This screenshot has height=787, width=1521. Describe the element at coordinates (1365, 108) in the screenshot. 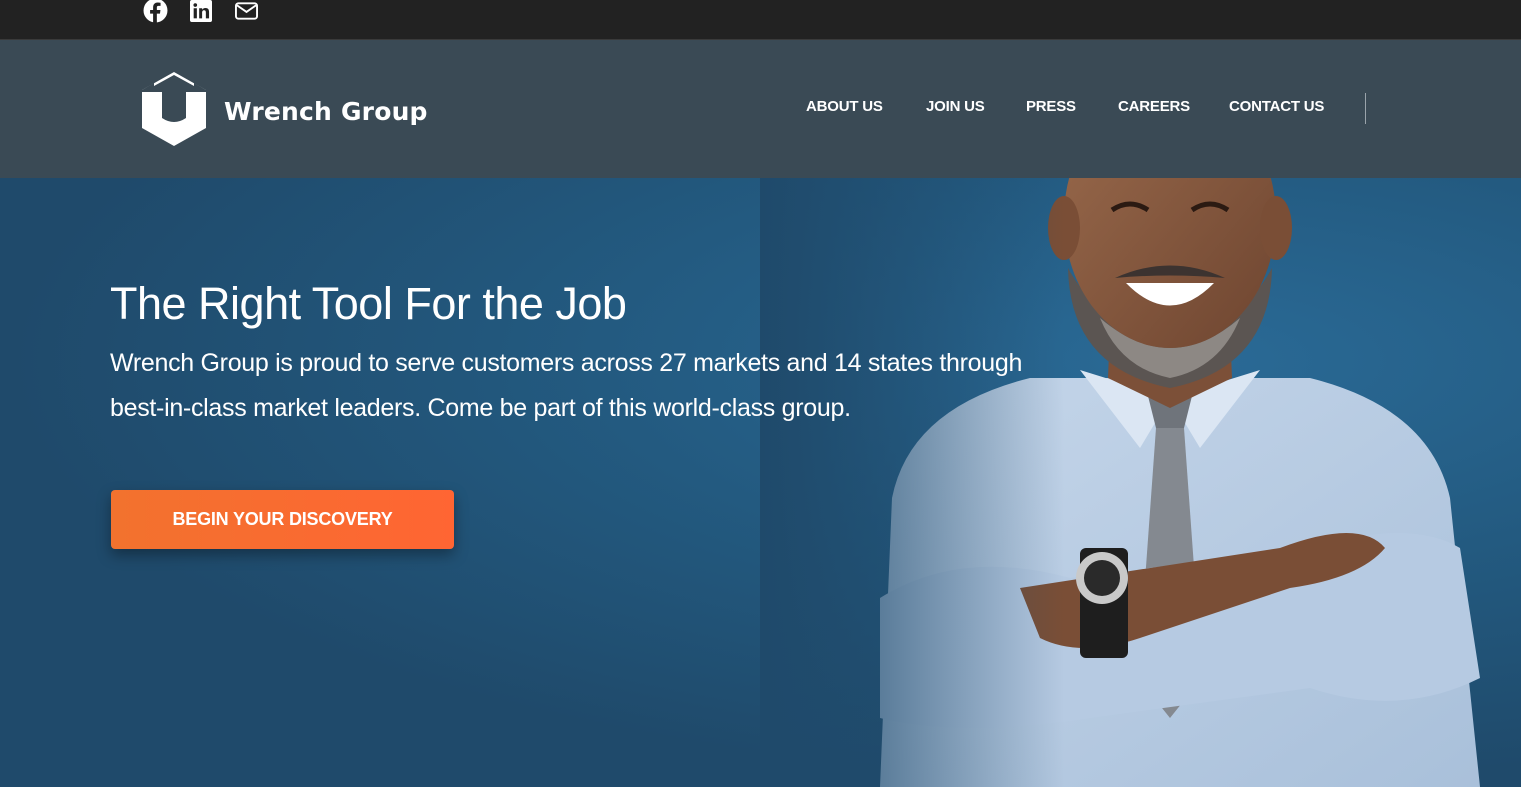

I see `nav-divider` at that location.